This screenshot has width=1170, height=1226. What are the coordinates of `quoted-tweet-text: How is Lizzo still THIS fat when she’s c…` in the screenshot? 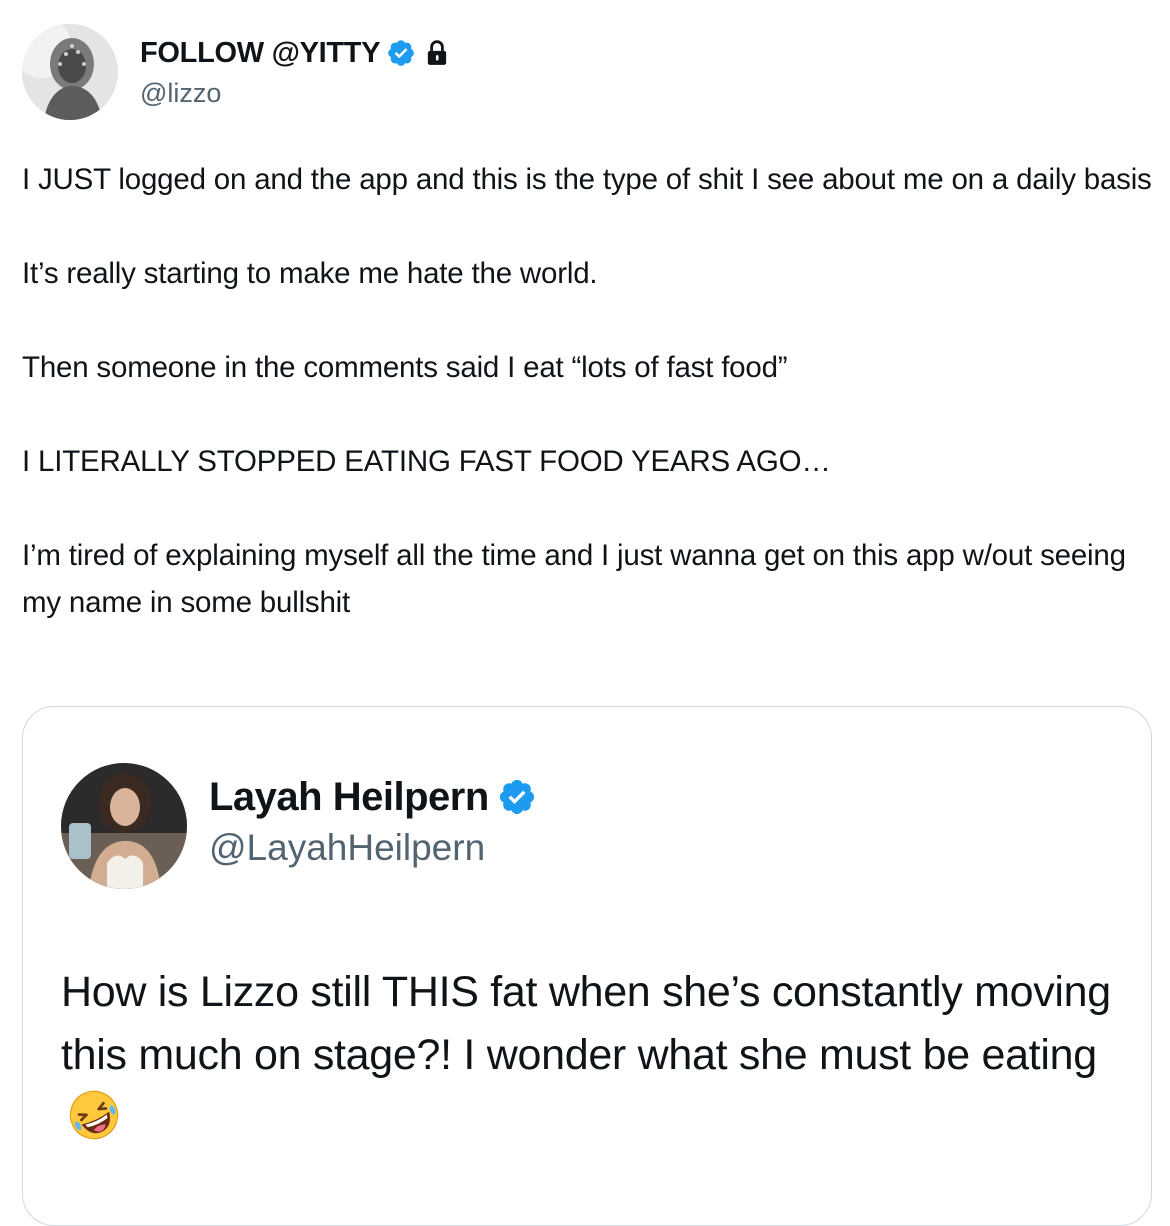 It's located at (596, 1055).